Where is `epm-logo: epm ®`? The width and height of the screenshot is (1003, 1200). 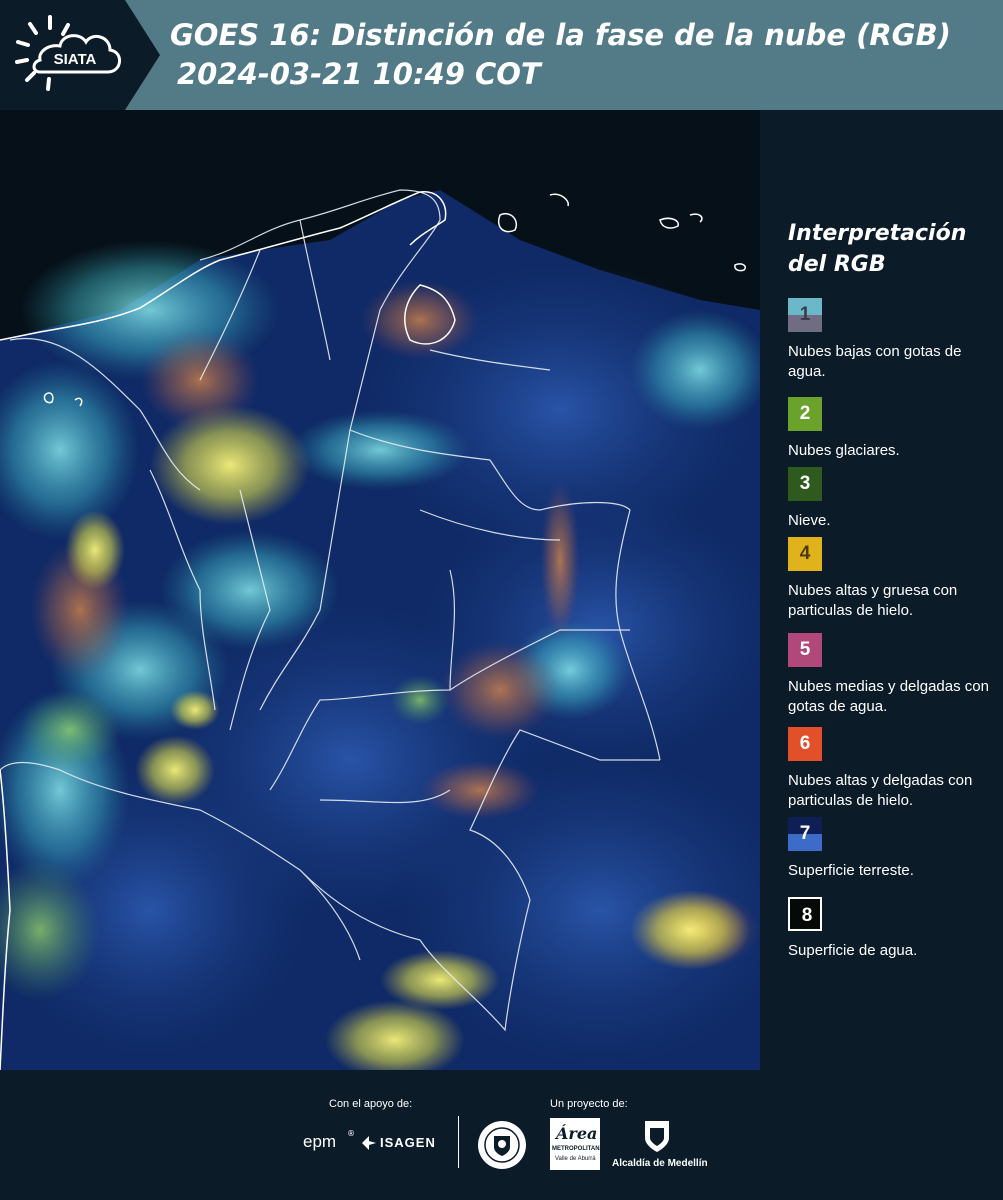 epm-logo: epm ® is located at coordinates (329, 1140).